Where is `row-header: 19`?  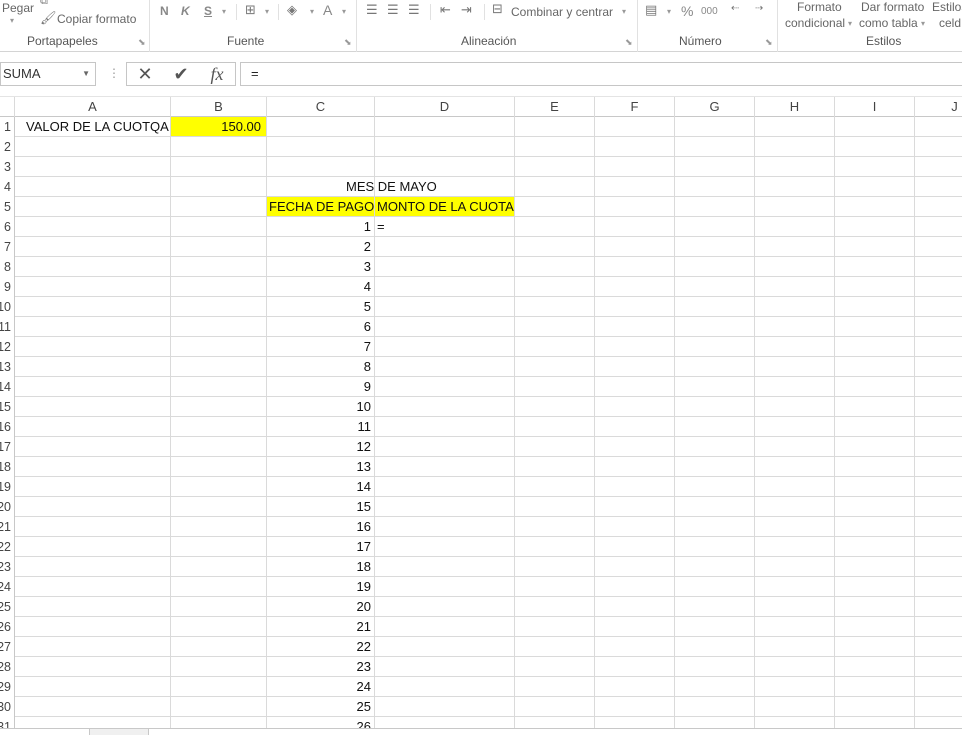
row-header: 19 is located at coordinates (5, 487).